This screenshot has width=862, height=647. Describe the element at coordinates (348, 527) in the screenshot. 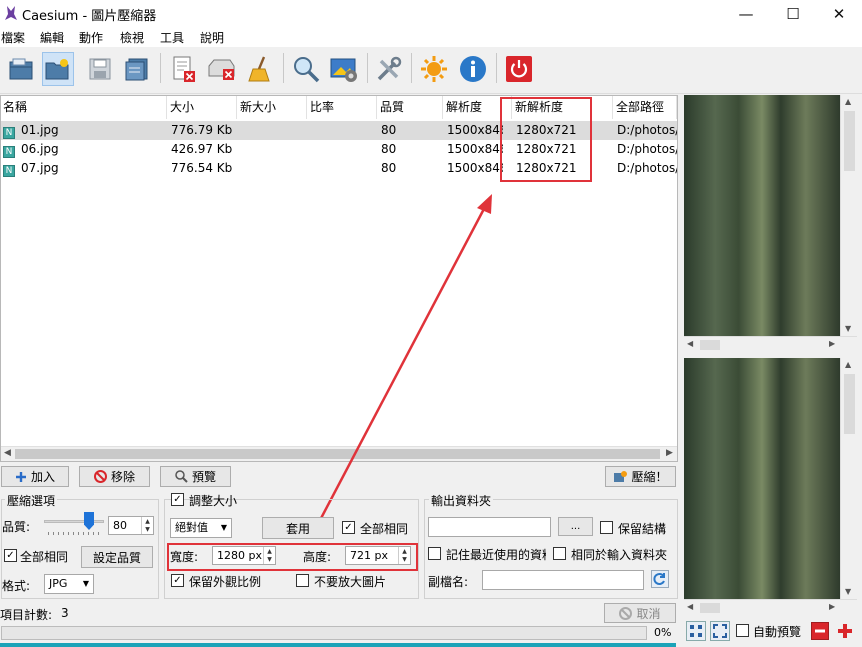

I see `same-all-resize-checkbox: ✓` at that location.